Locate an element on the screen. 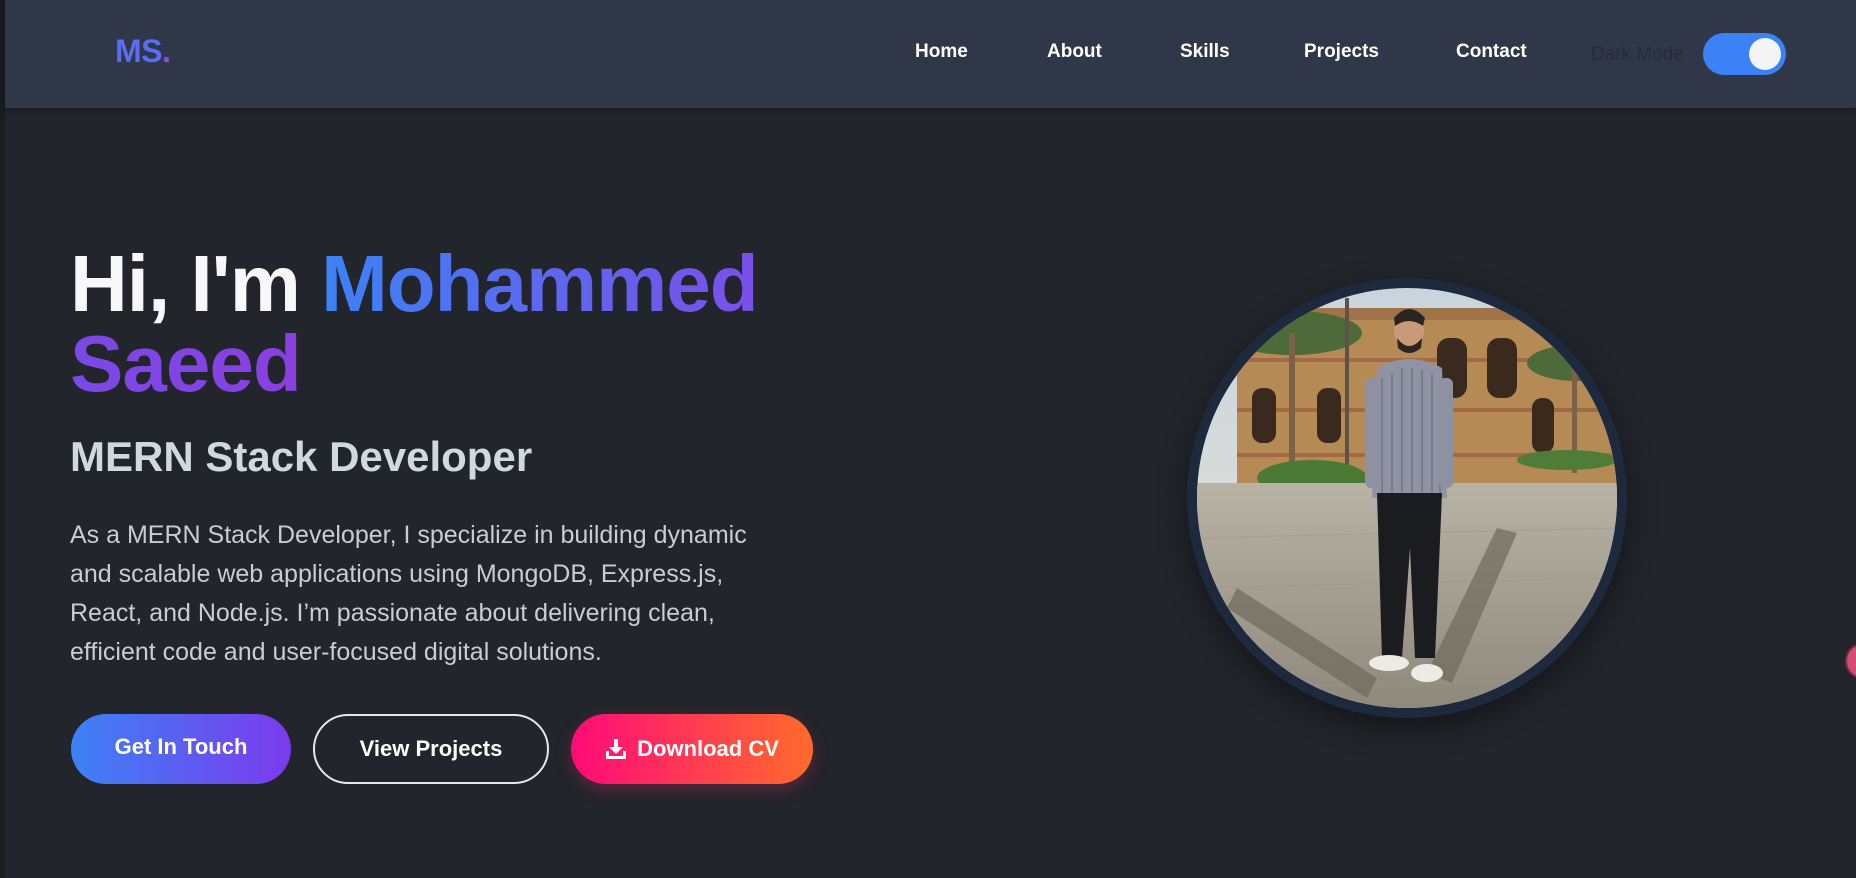  last-name: Saeed is located at coordinates (186, 363).